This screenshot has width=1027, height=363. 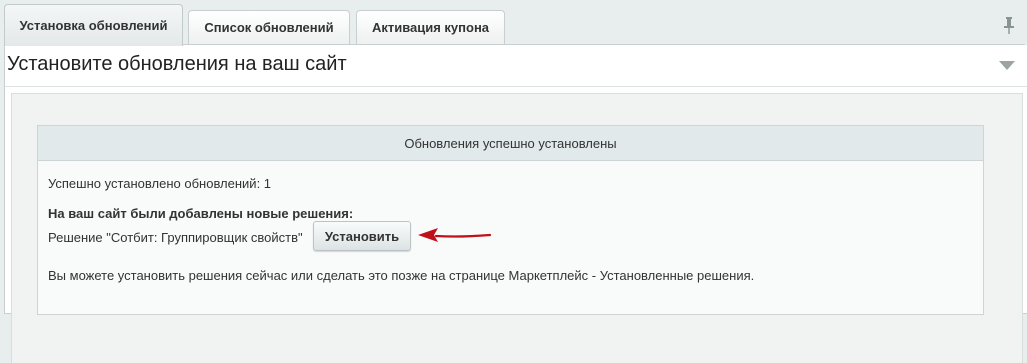 I want to click on tab-label: Список обновлений, so click(x=269, y=27).